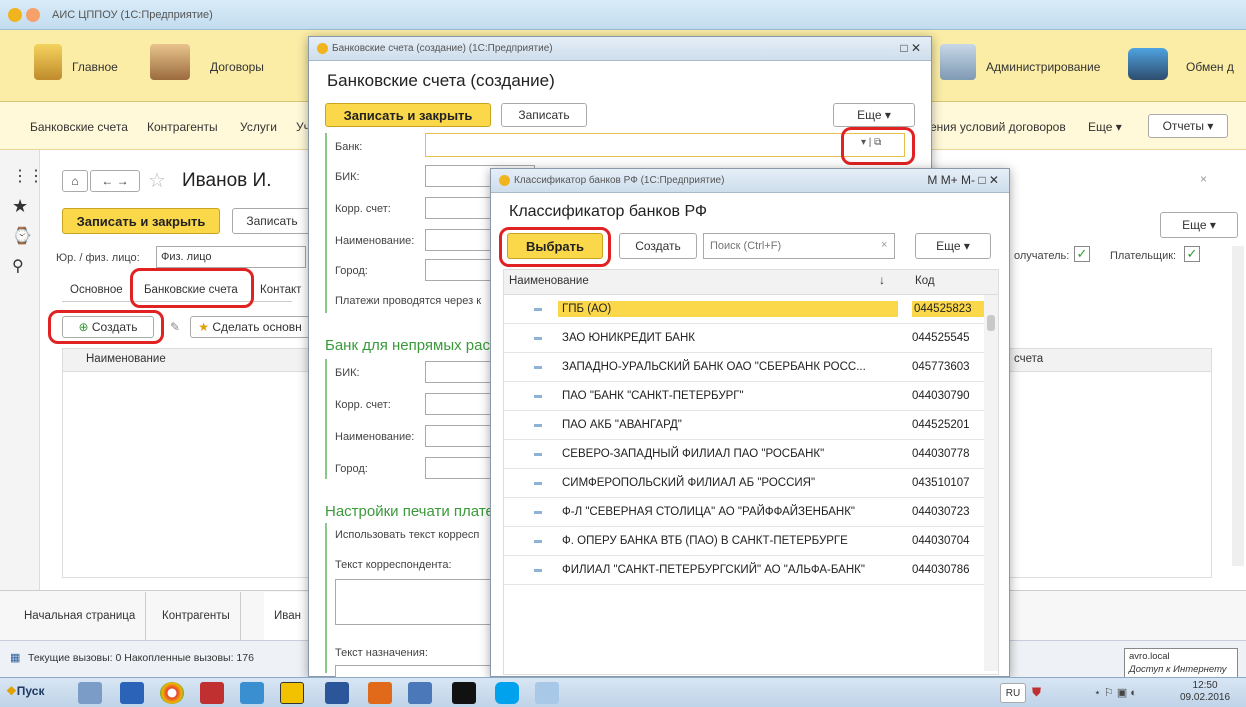  I want to click on word-icon, so click(337, 693).